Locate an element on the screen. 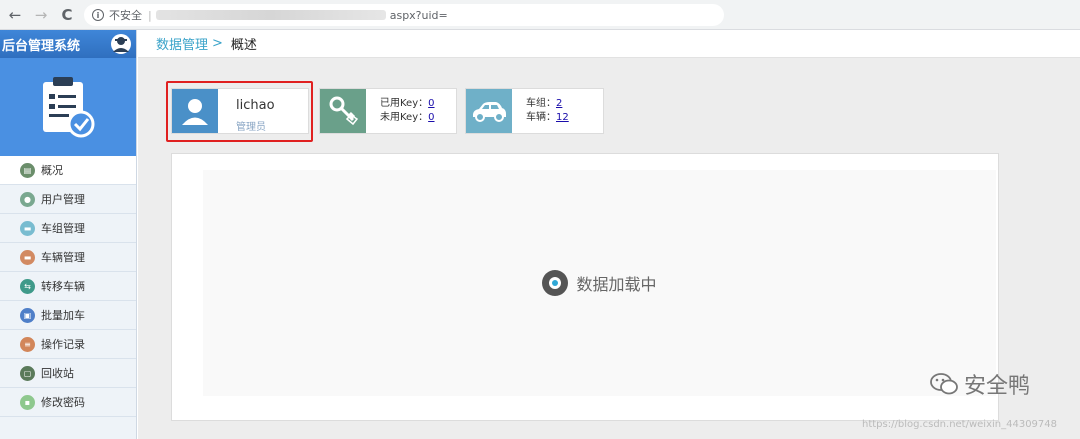 The width and height of the screenshot is (1080, 439). sidebar-header: 后台管理系统 is located at coordinates (68, 44).